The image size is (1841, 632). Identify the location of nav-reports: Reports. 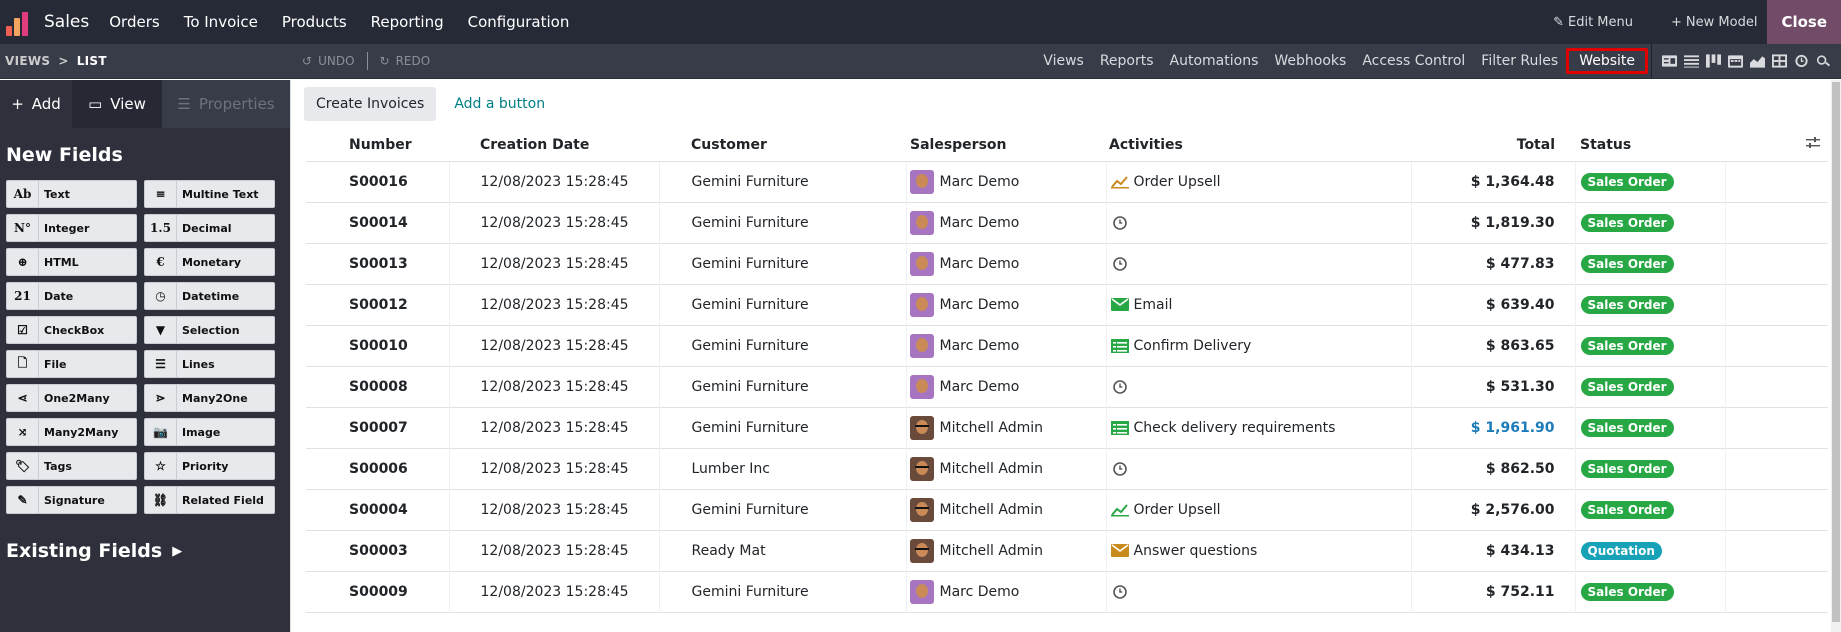
(1127, 61).